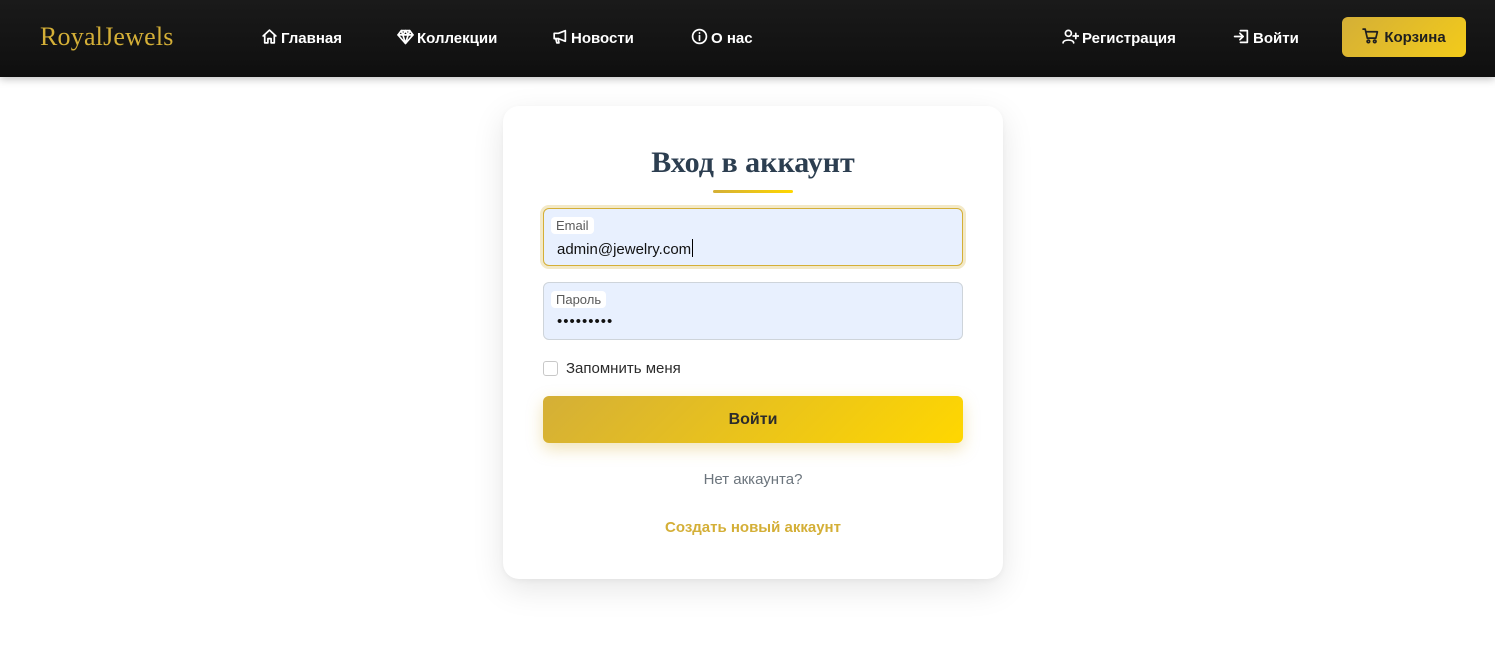 This screenshot has width=1495, height=657. Describe the element at coordinates (405, 38) in the screenshot. I see `gem-icon` at that location.